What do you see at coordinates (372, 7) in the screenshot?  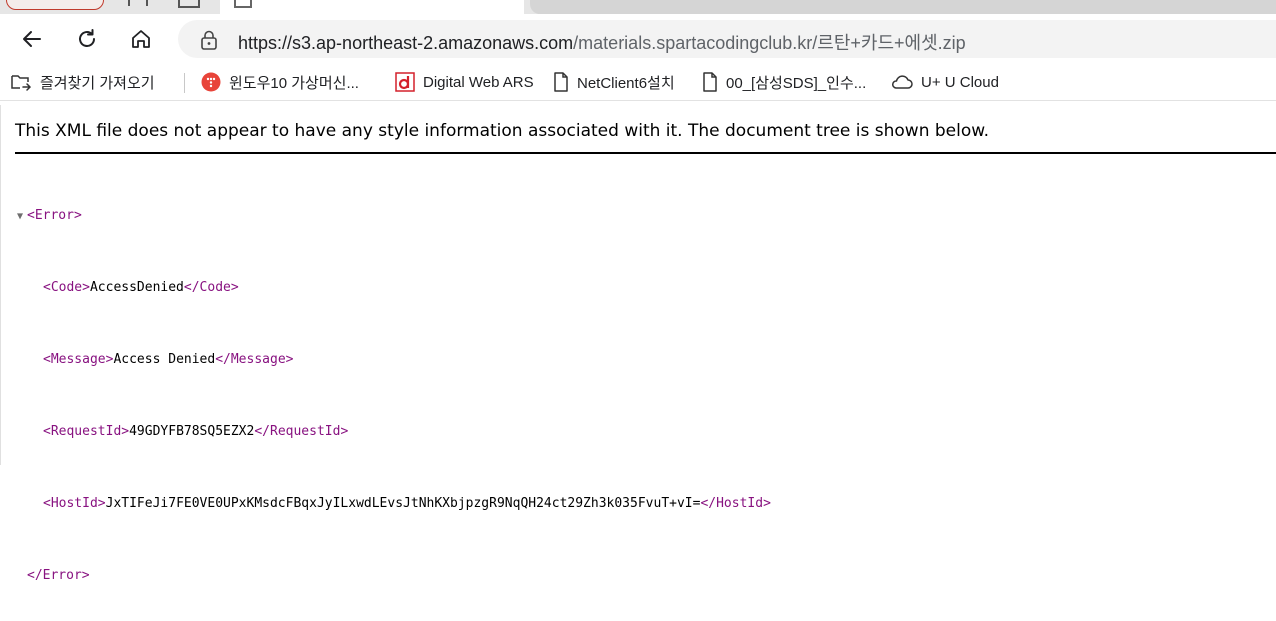 I see `active-tab` at bounding box center [372, 7].